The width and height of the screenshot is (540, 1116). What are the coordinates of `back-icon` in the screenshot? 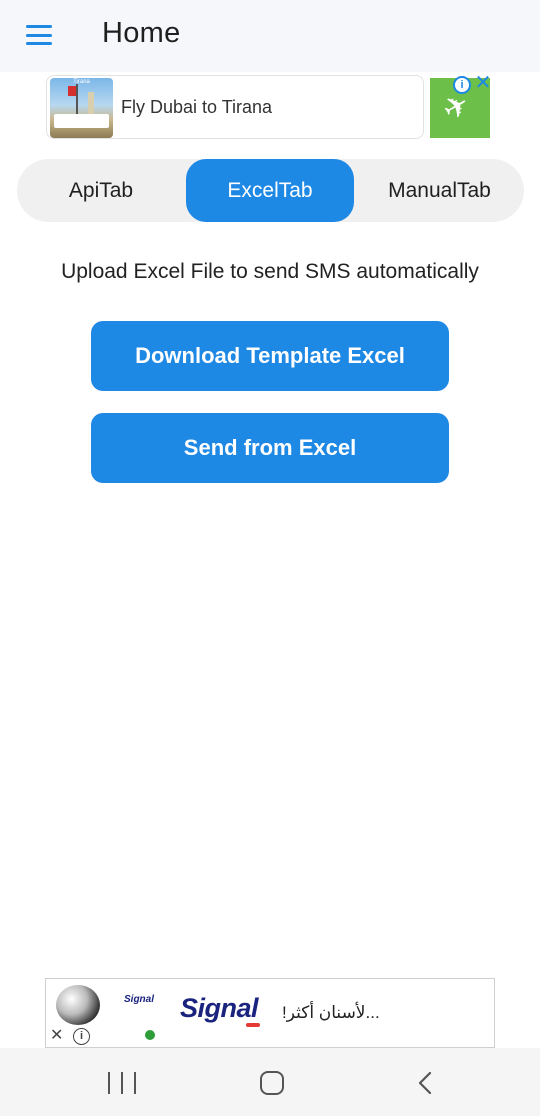 It's located at (425, 1083).